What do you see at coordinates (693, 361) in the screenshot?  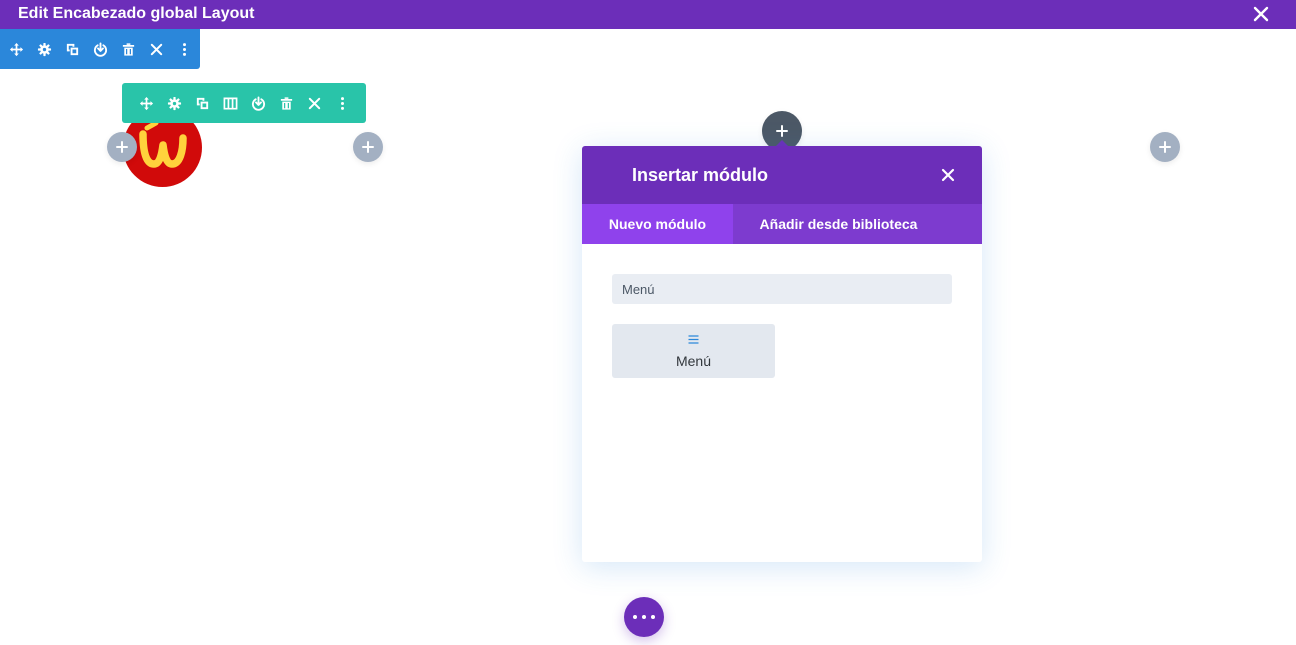 I see `module-option-label: Menú` at bounding box center [693, 361].